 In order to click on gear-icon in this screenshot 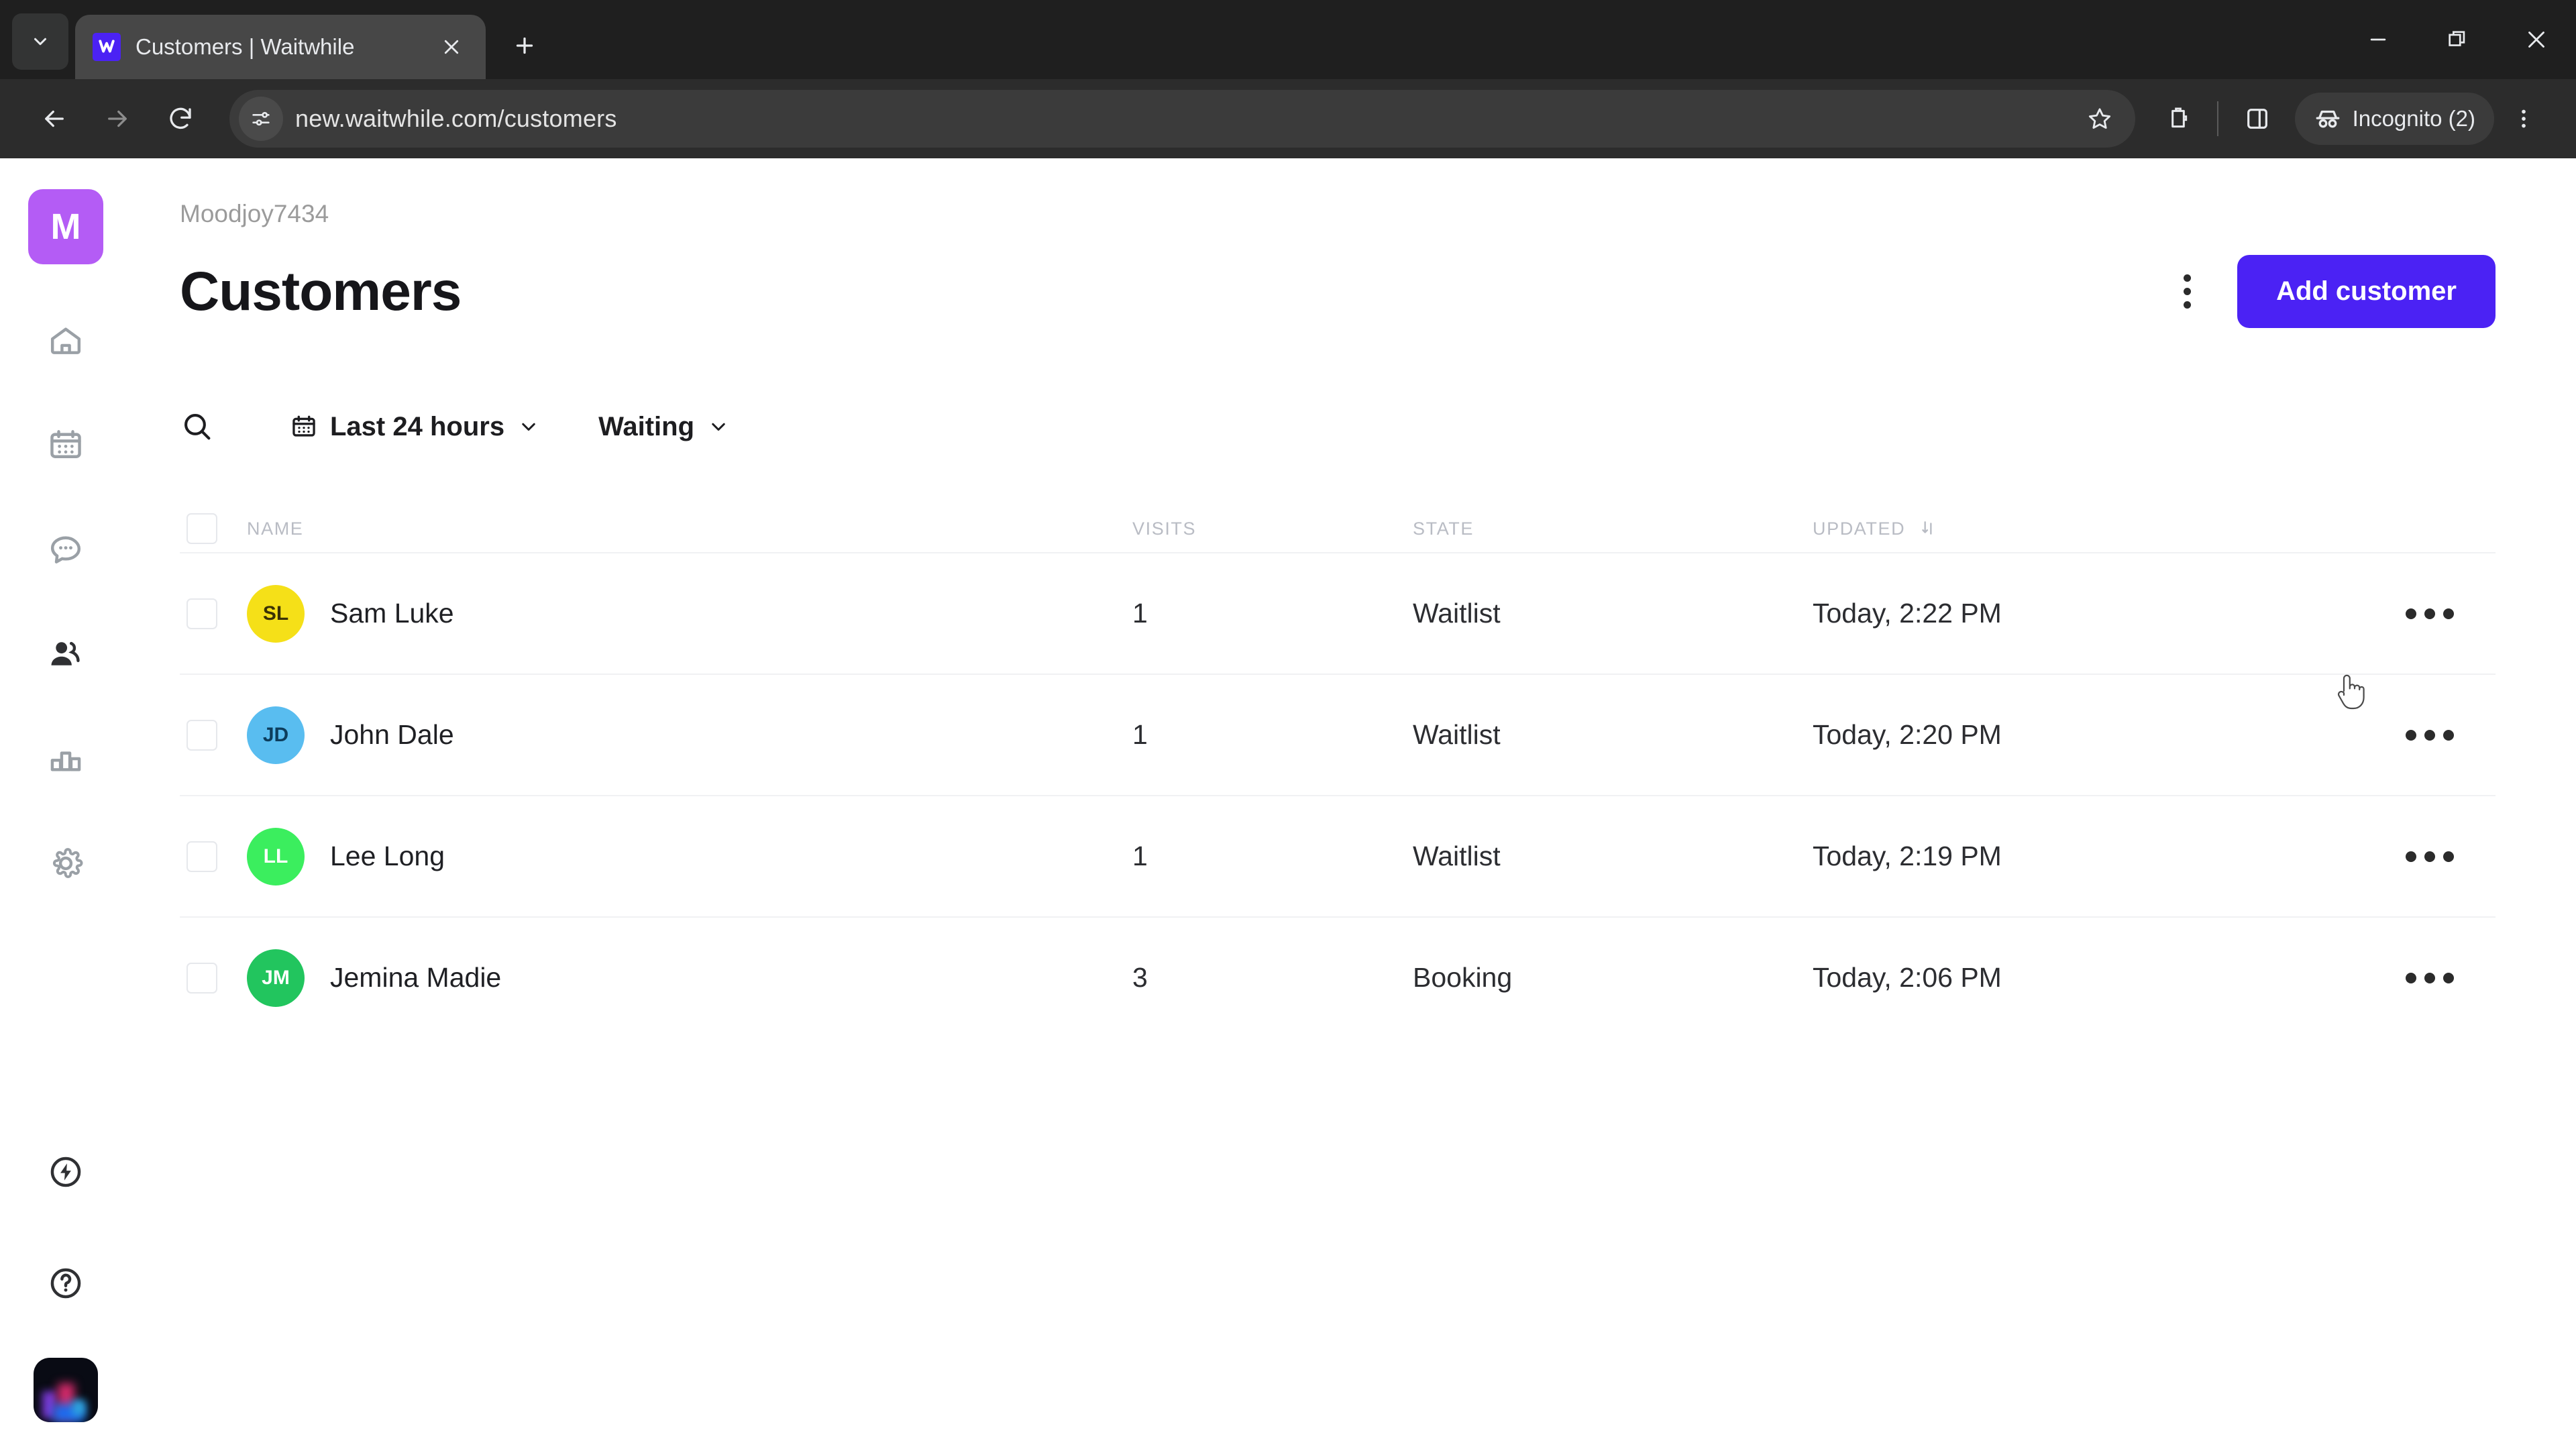, I will do `click(67, 863)`.